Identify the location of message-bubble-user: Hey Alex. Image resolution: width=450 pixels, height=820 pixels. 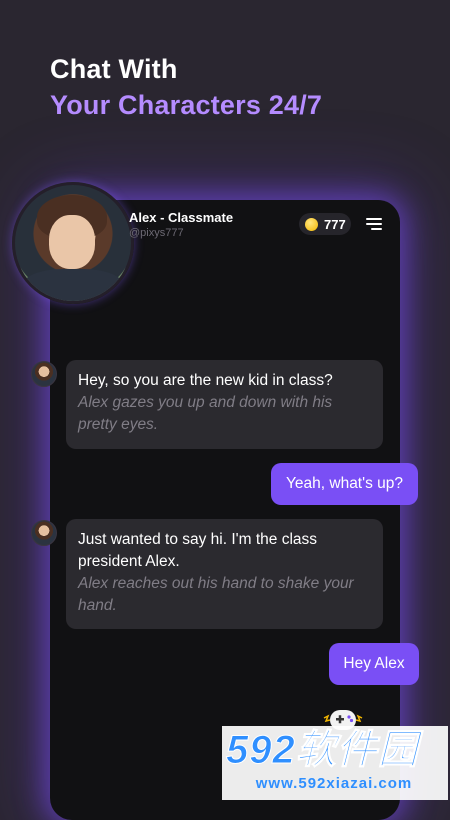
(374, 664).